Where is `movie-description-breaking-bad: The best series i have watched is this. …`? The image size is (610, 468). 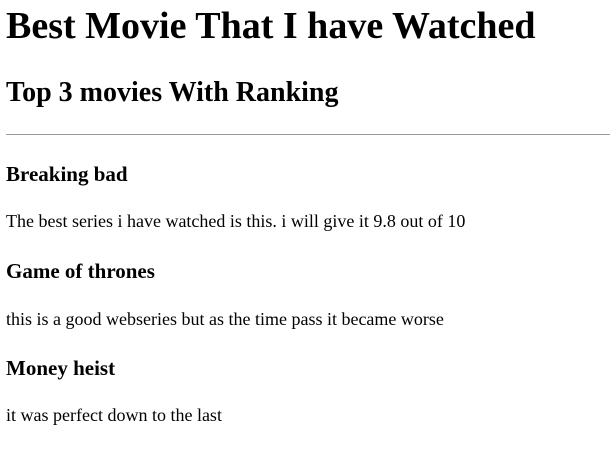
movie-description-breaking-bad: The best series i have watched is this. … is located at coordinates (236, 221).